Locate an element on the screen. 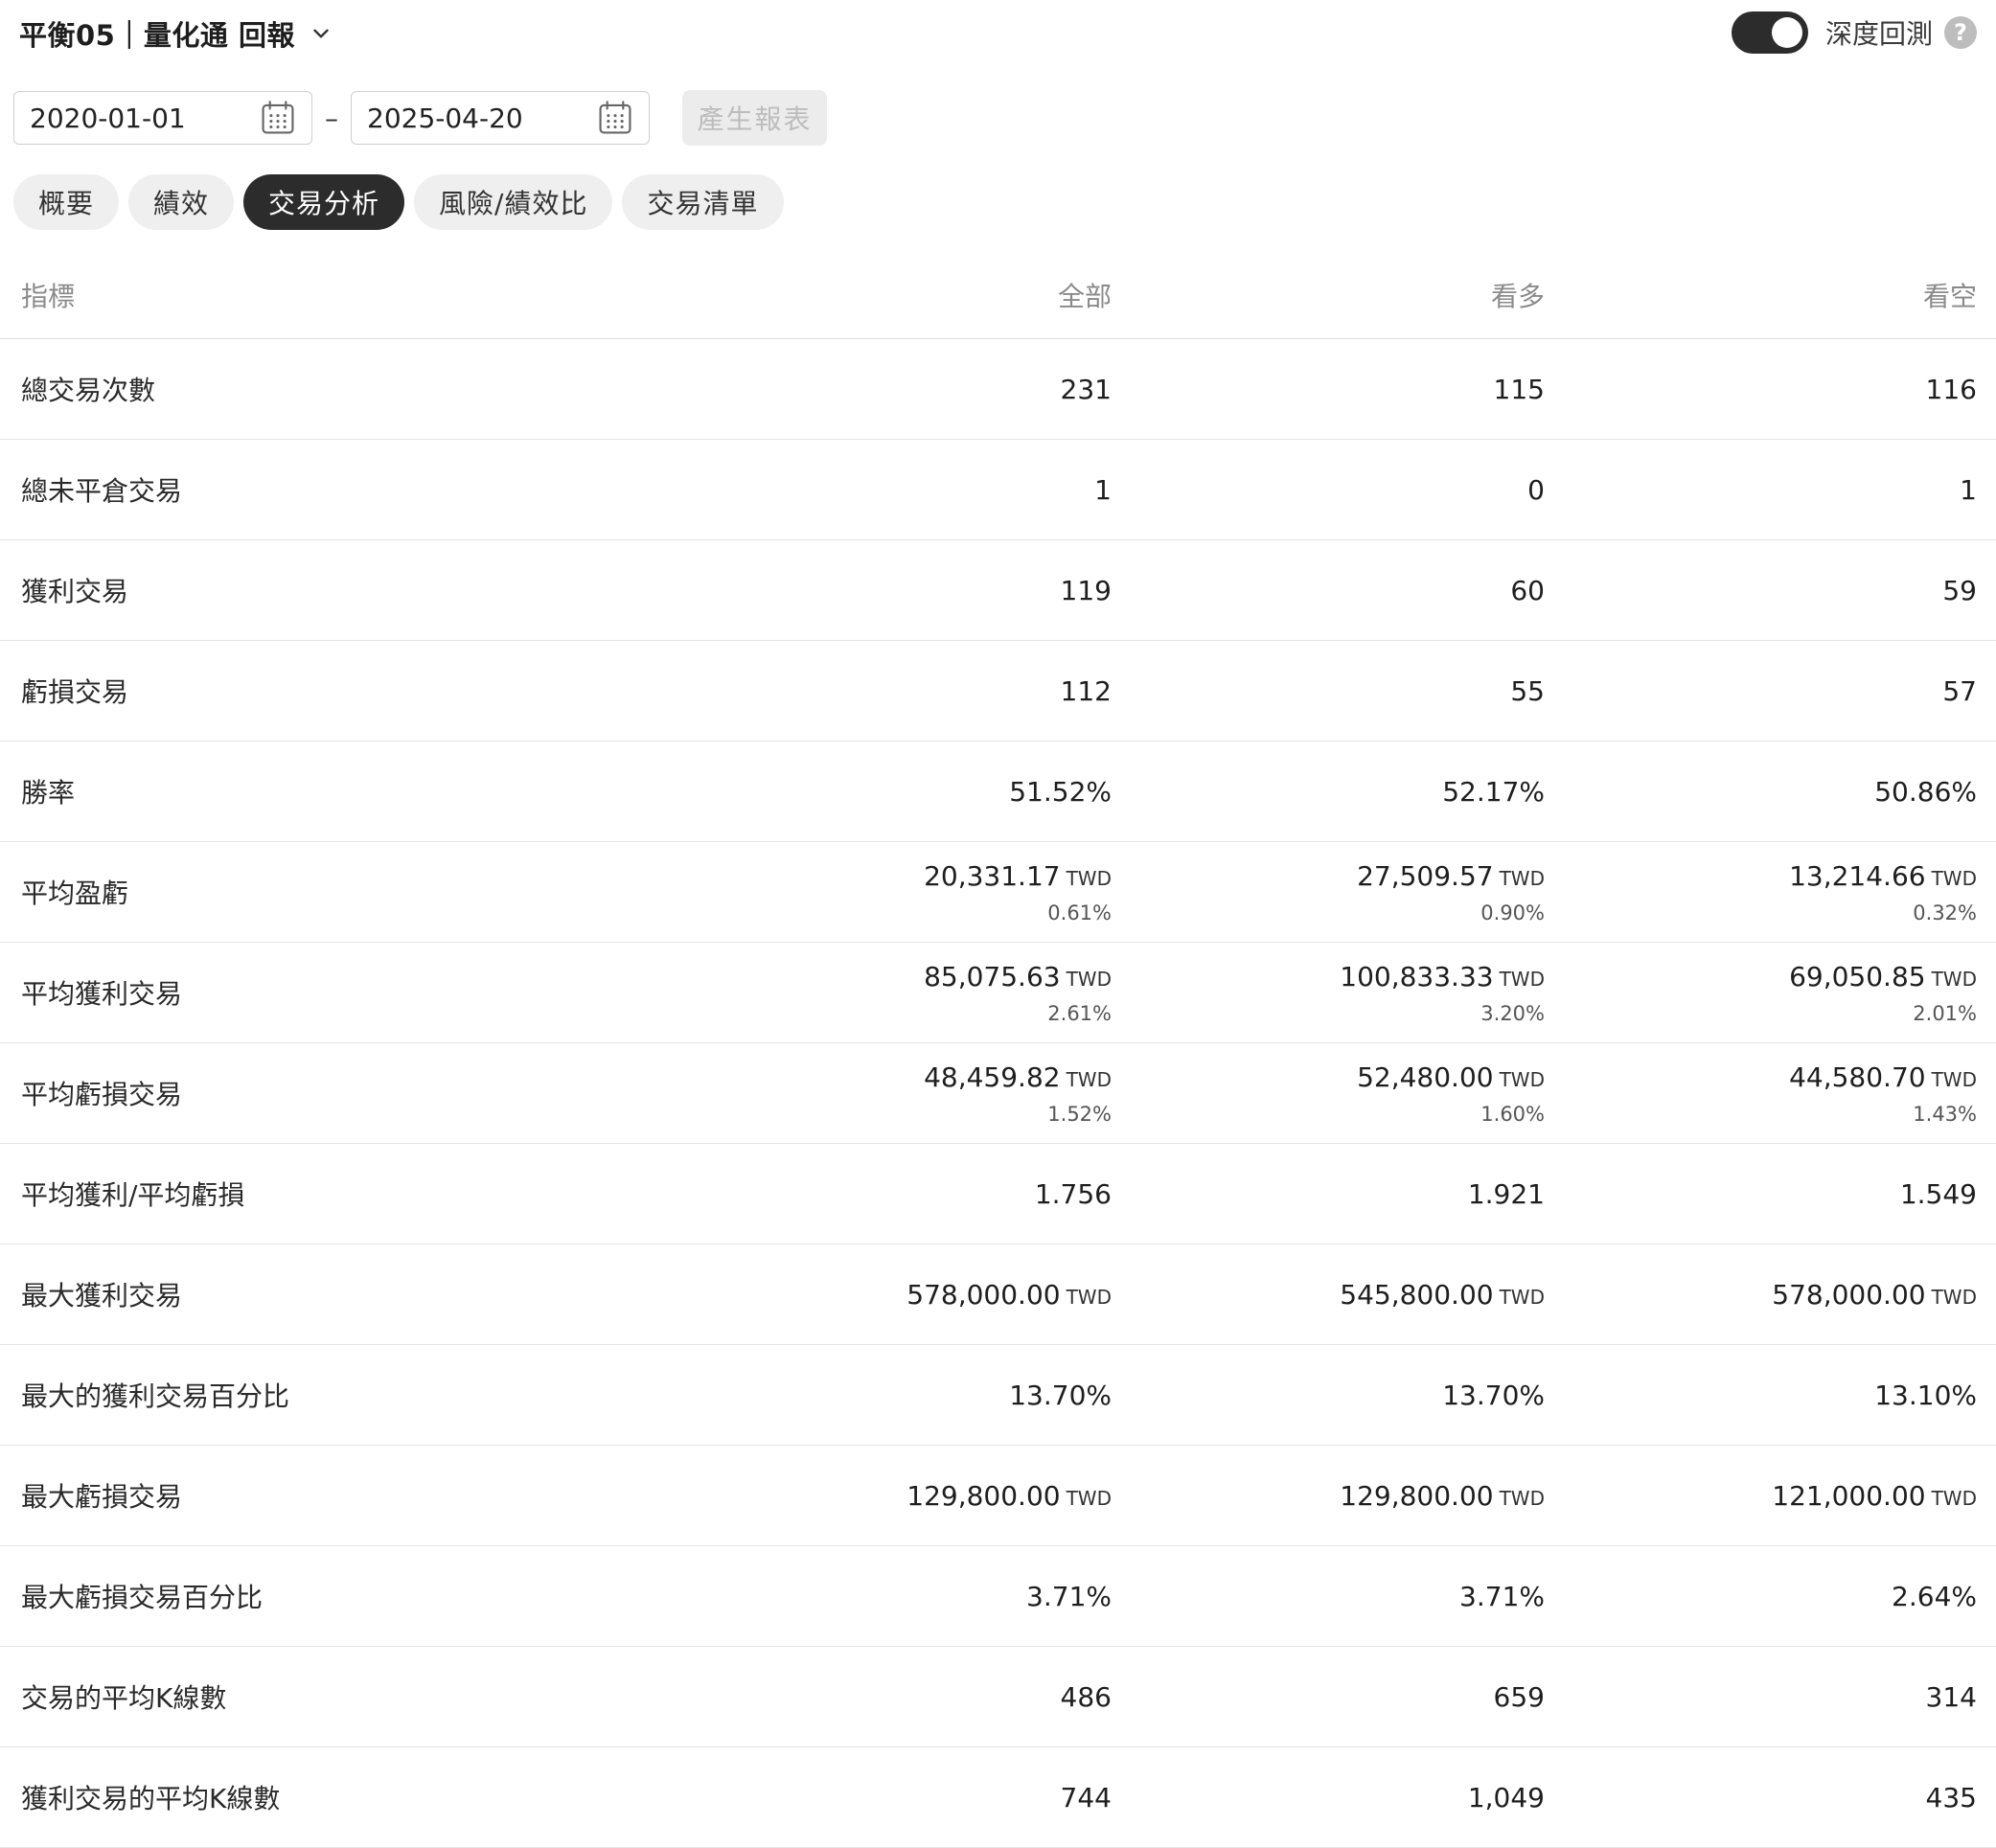 The image size is (1996, 1848). value-number: 435 is located at coordinates (1951, 1797).